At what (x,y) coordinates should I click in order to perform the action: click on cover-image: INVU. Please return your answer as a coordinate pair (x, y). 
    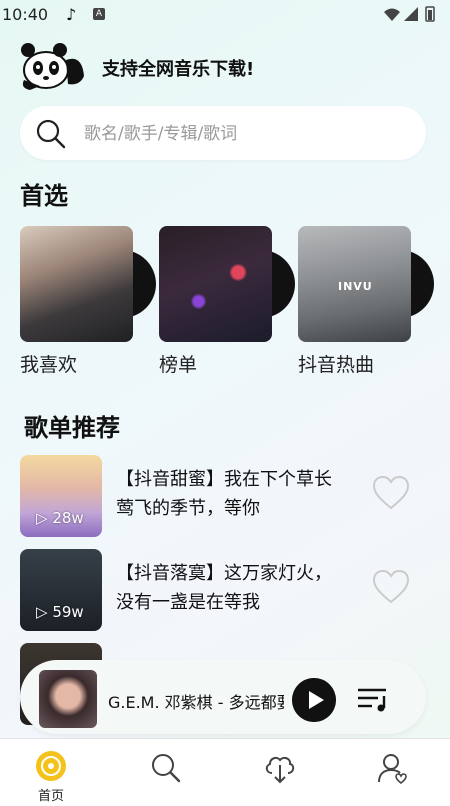
    Looking at the image, I should click on (354, 284).